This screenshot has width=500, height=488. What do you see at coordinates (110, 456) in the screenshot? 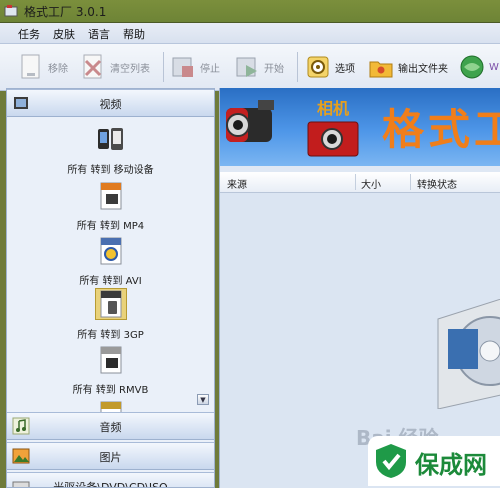
I see `category-picture: 图片` at bounding box center [110, 456].